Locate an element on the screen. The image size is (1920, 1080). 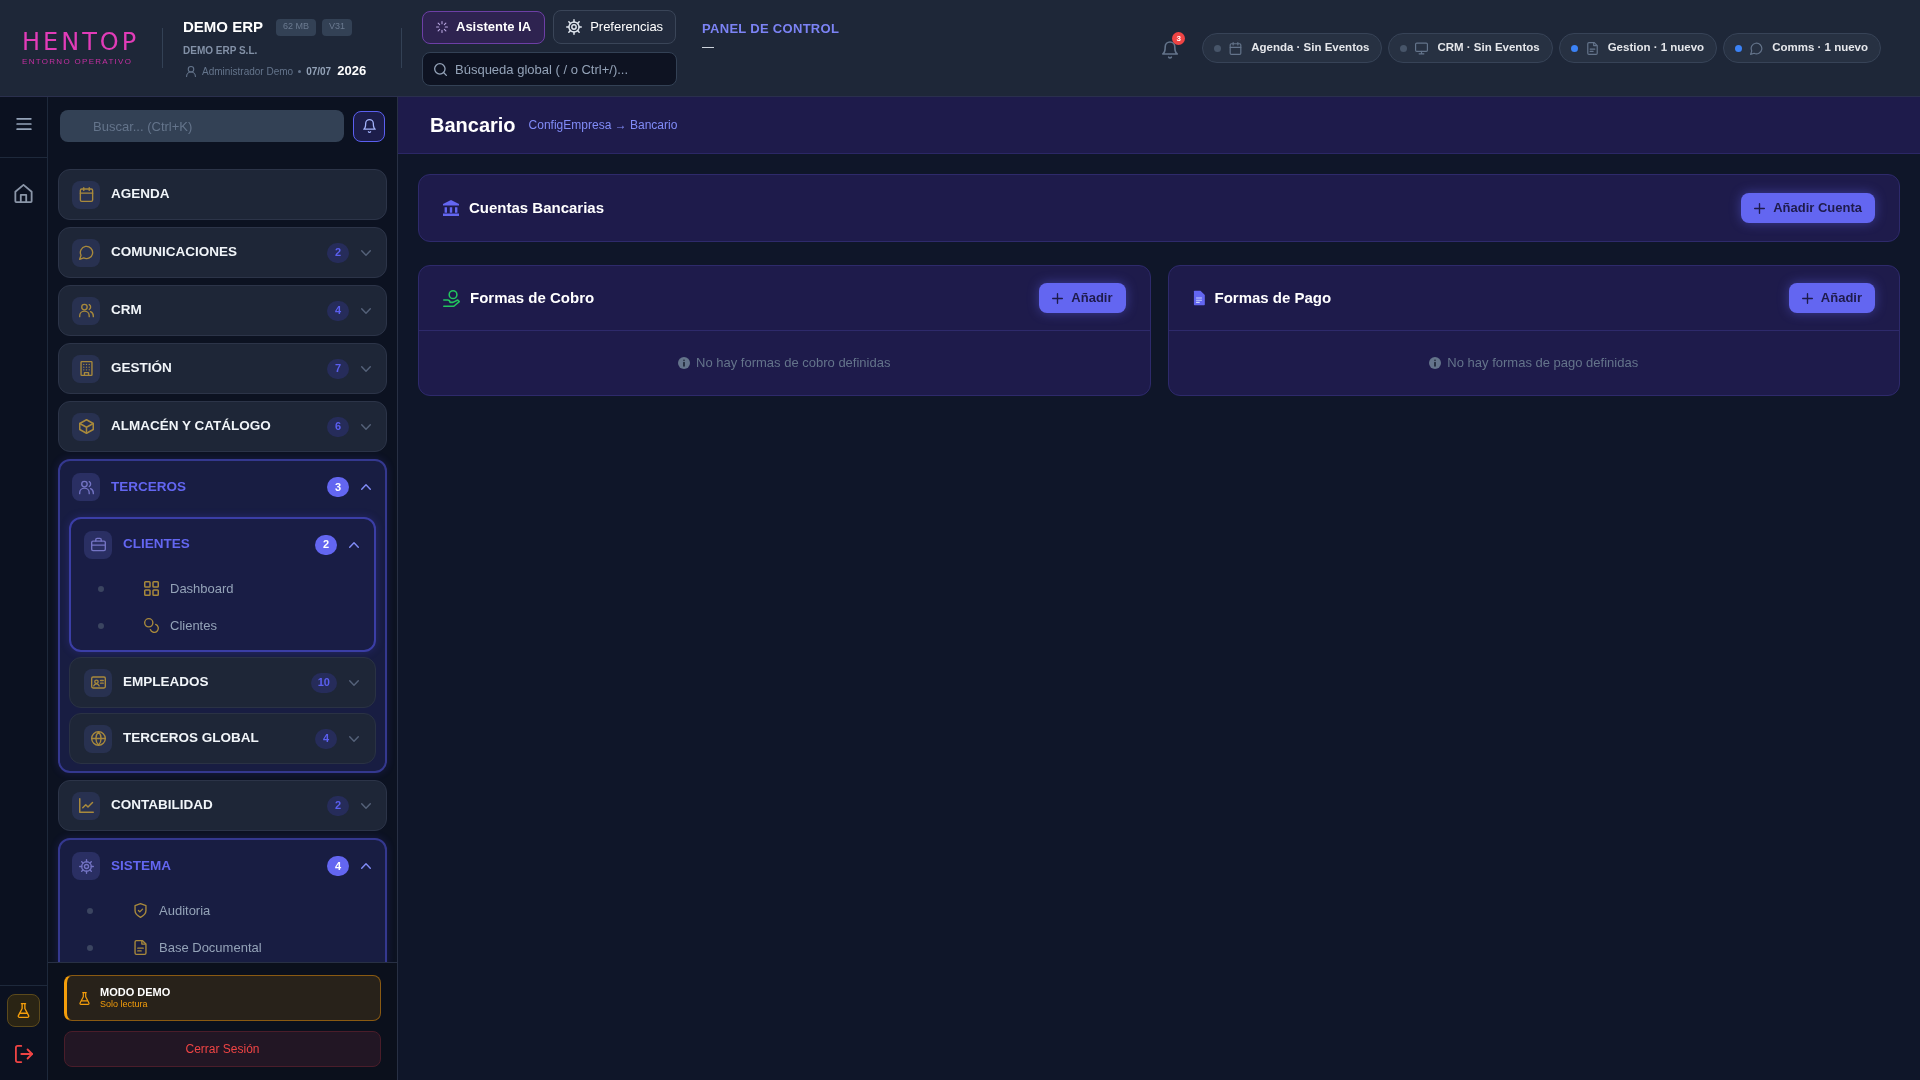
breadcrumb: ConfigEmpresa → Bancario is located at coordinates (603, 125).